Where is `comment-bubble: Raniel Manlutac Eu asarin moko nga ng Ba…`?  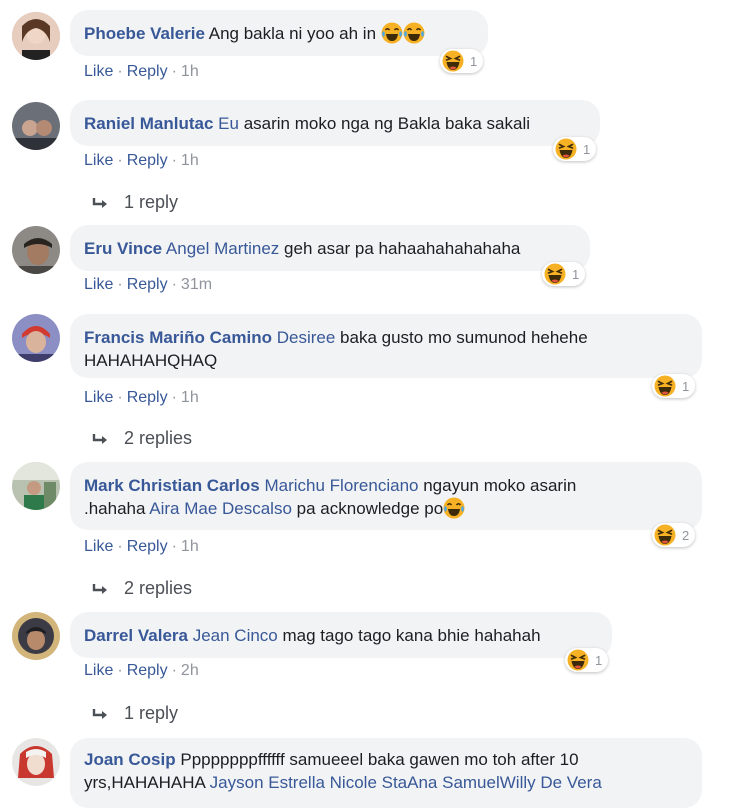 comment-bubble: Raniel Manlutac Eu asarin moko nga ng Ba… is located at coordinates (335, 123).